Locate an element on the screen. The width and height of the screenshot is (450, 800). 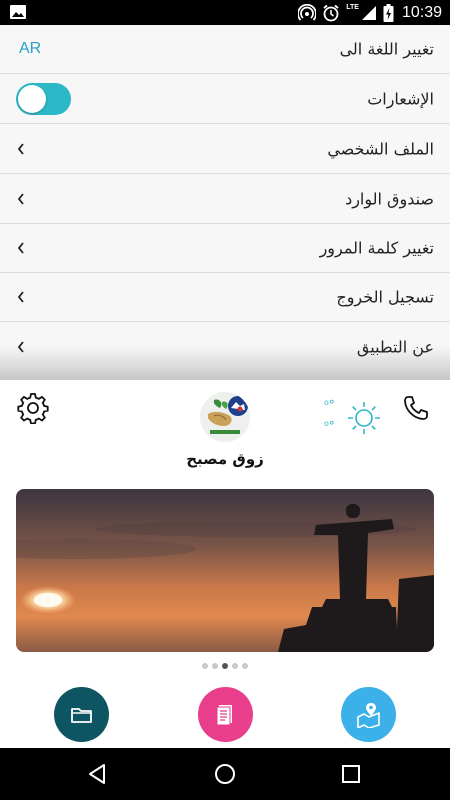
settings-item-logout: تسجيل الخروج is located at coordinates (225, 297).